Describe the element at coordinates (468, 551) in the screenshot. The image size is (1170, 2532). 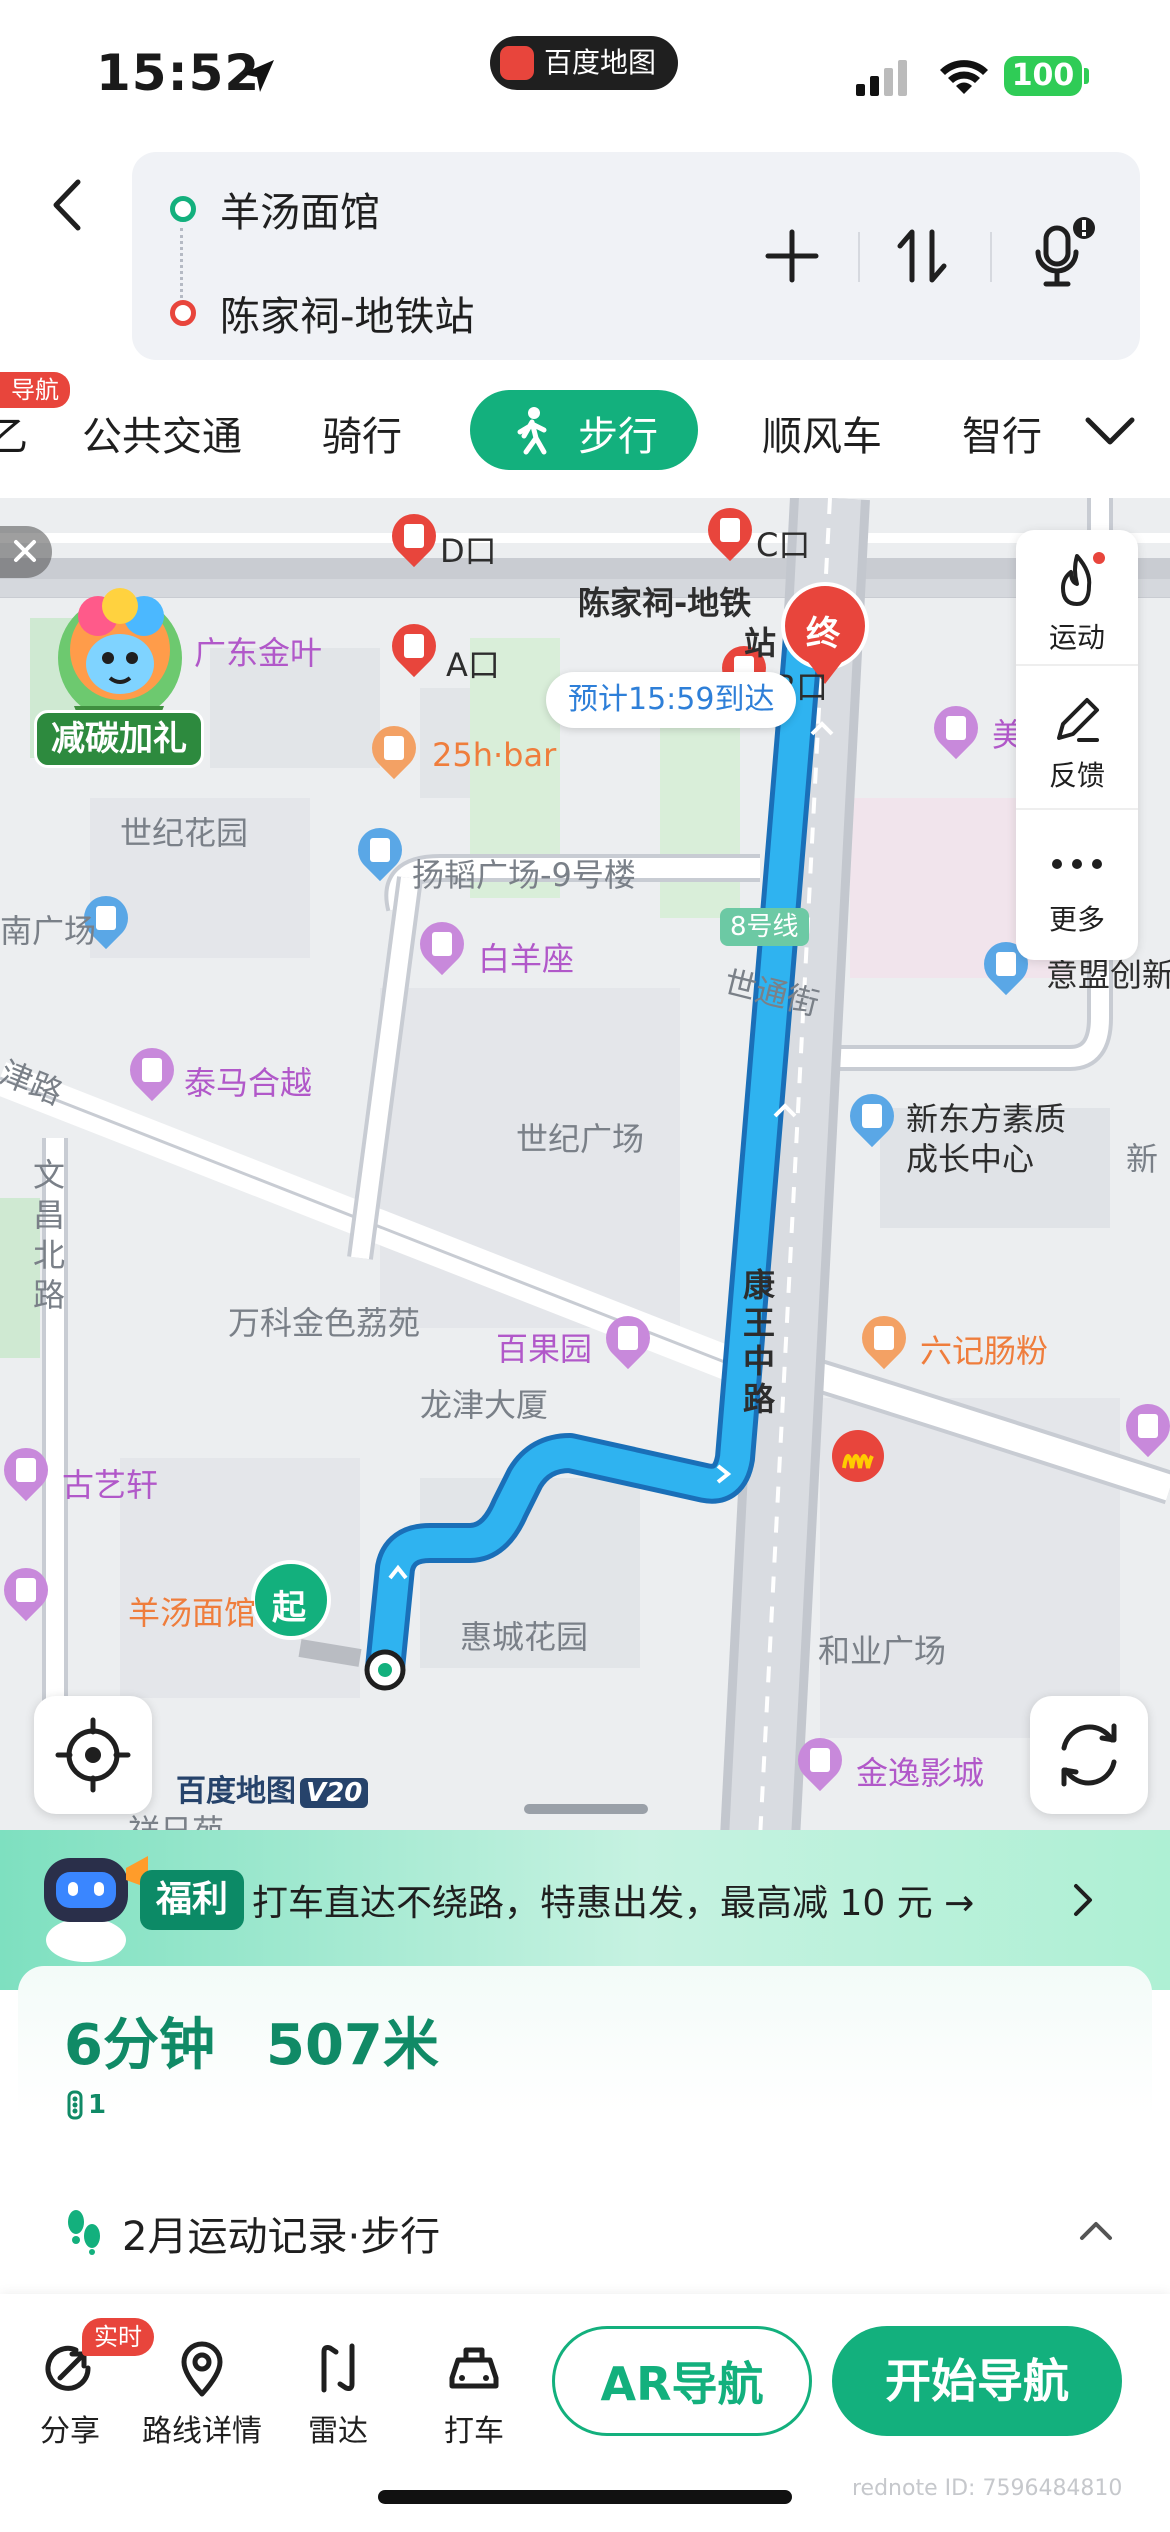
I see `map-label: D口` at that location.